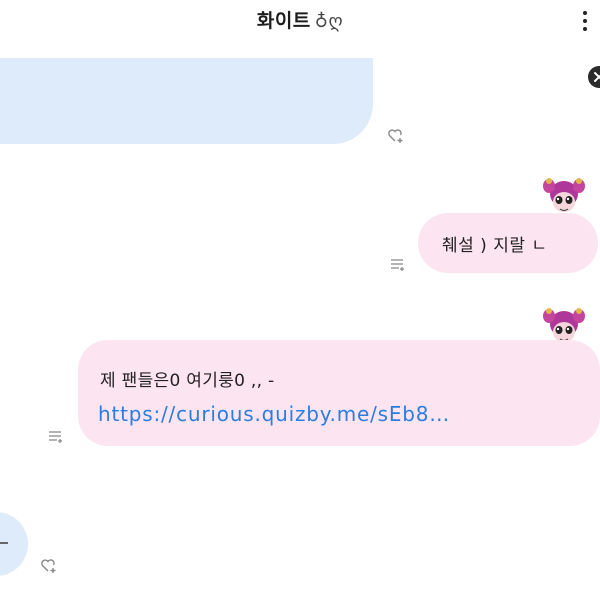  Describe the element at coordinates (187, 381) in the screenshot. I see `sent-message-text: 제 팬들은0 여기룽0 ,, -` at that location.